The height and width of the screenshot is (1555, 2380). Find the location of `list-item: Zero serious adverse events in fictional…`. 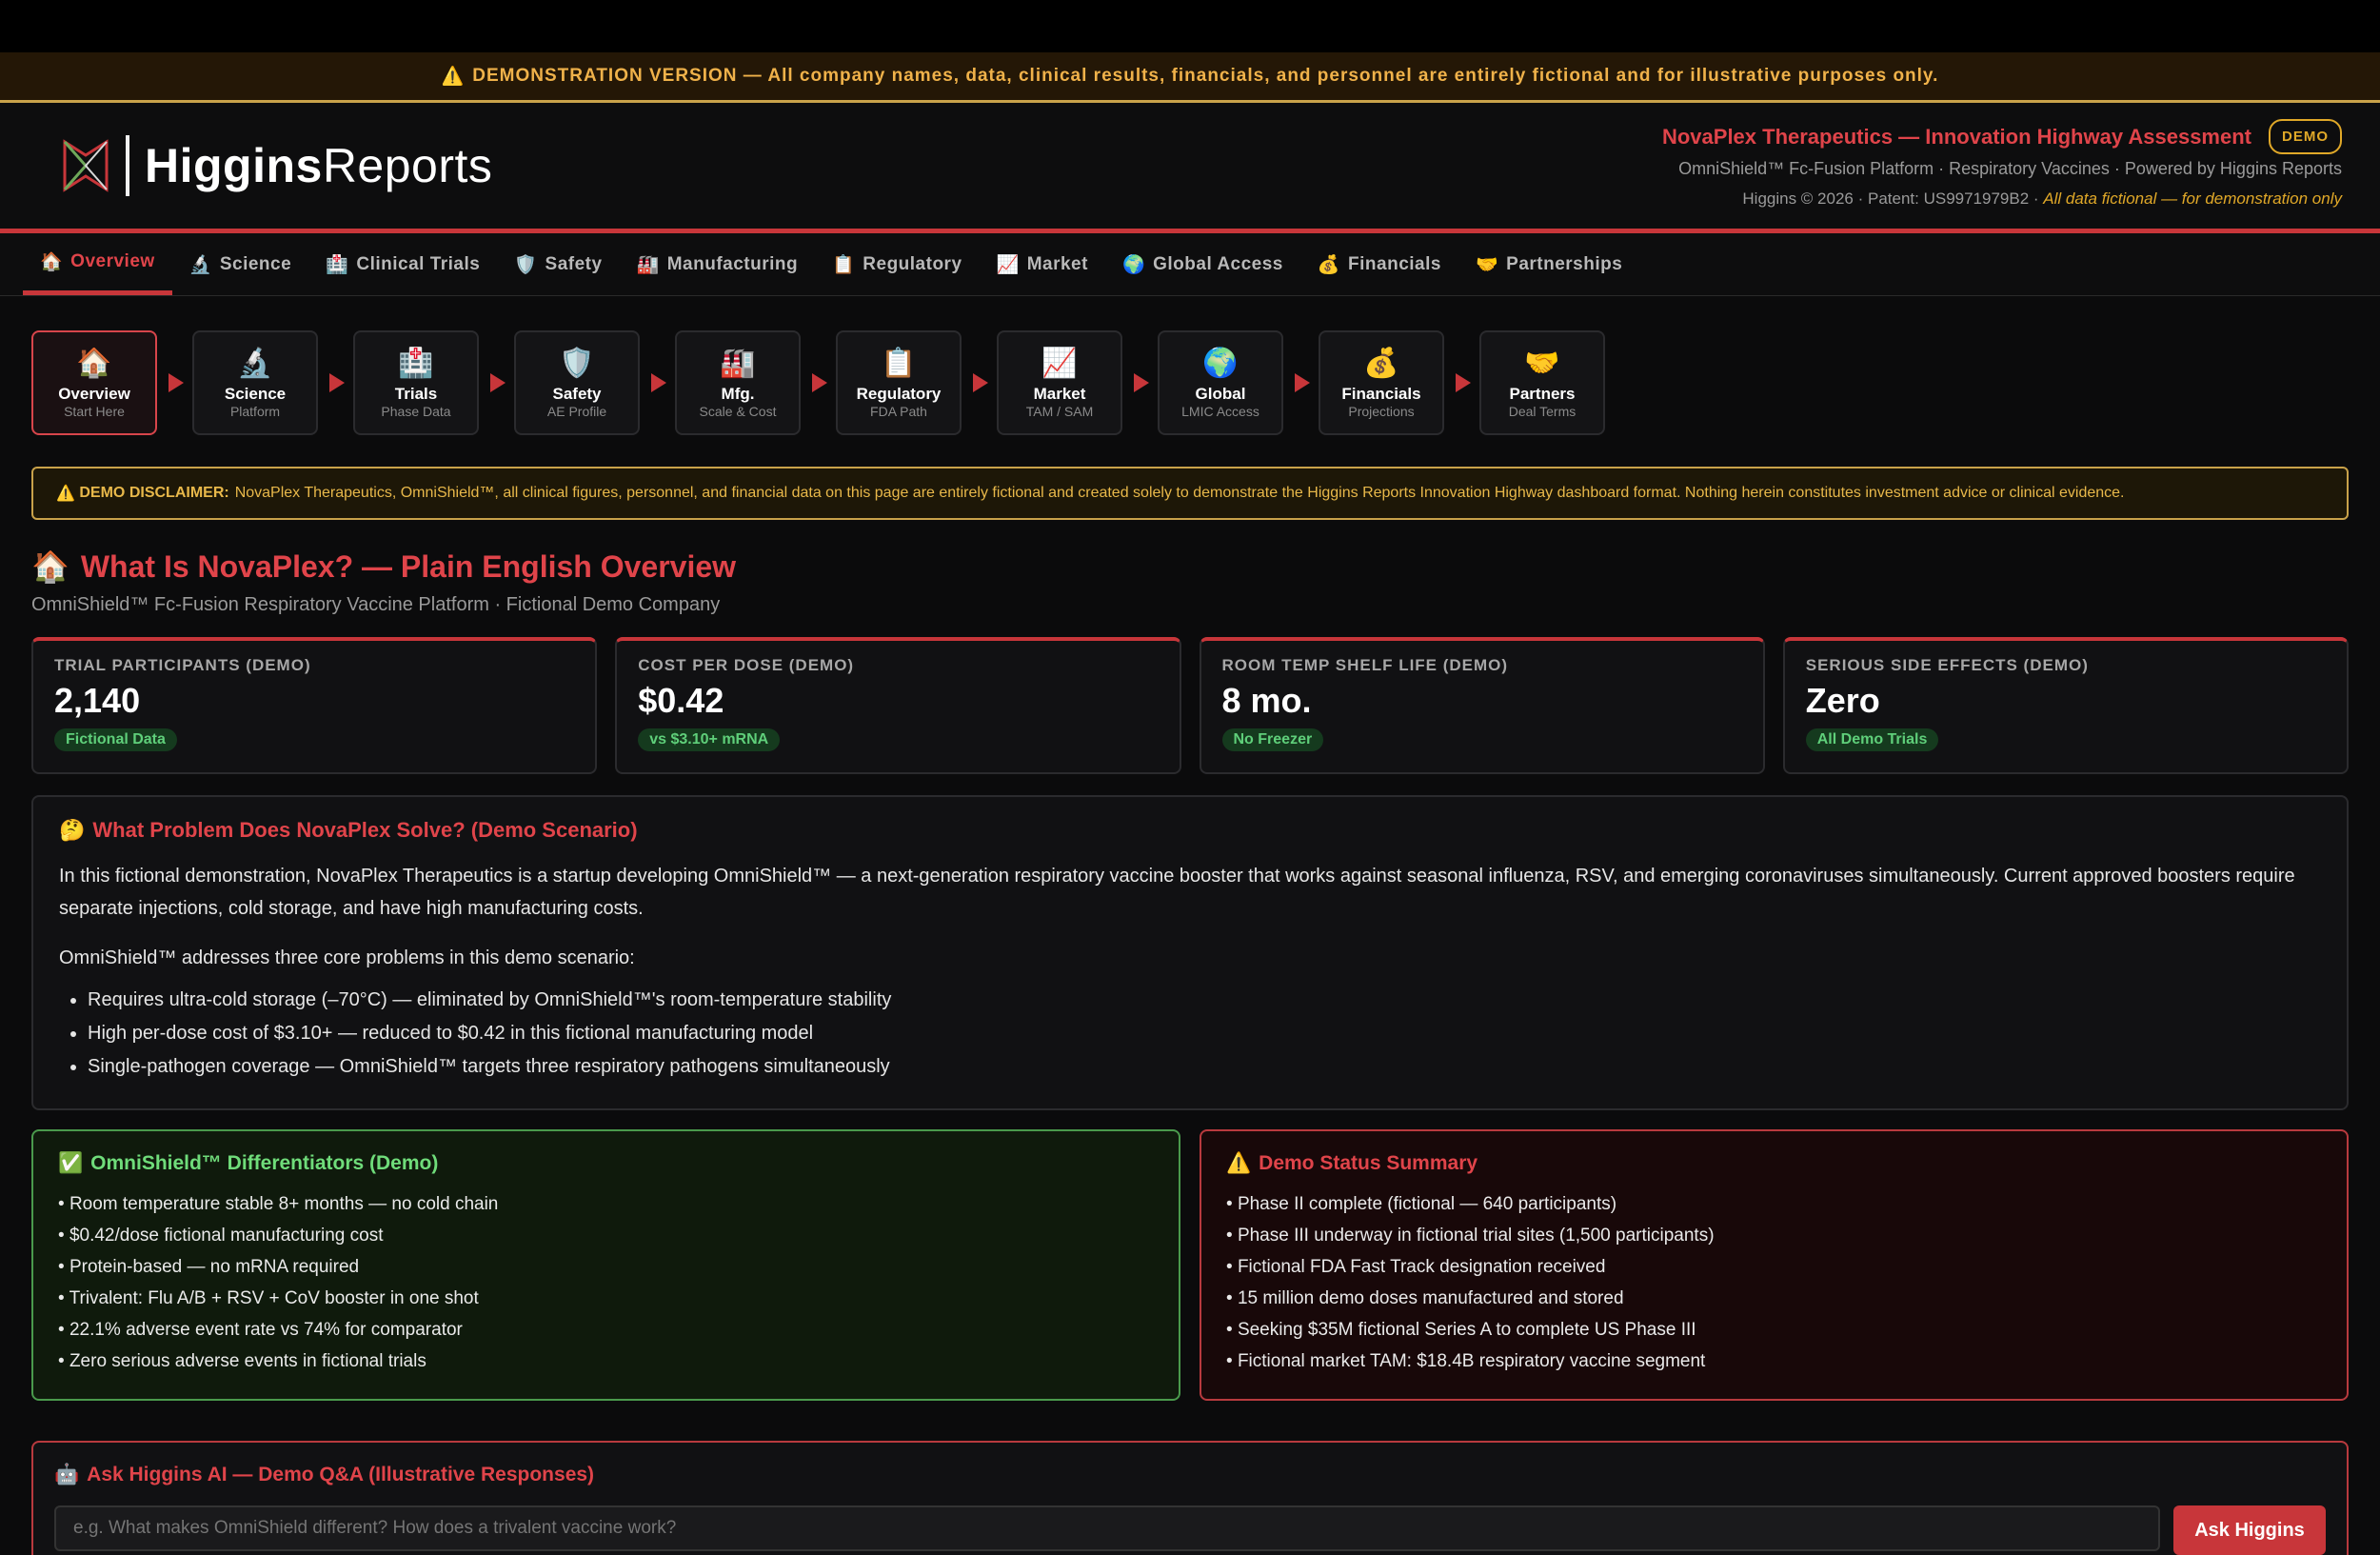

list-item: Zero serious adverse events in fictional… is located at coordinates (606, 1362).